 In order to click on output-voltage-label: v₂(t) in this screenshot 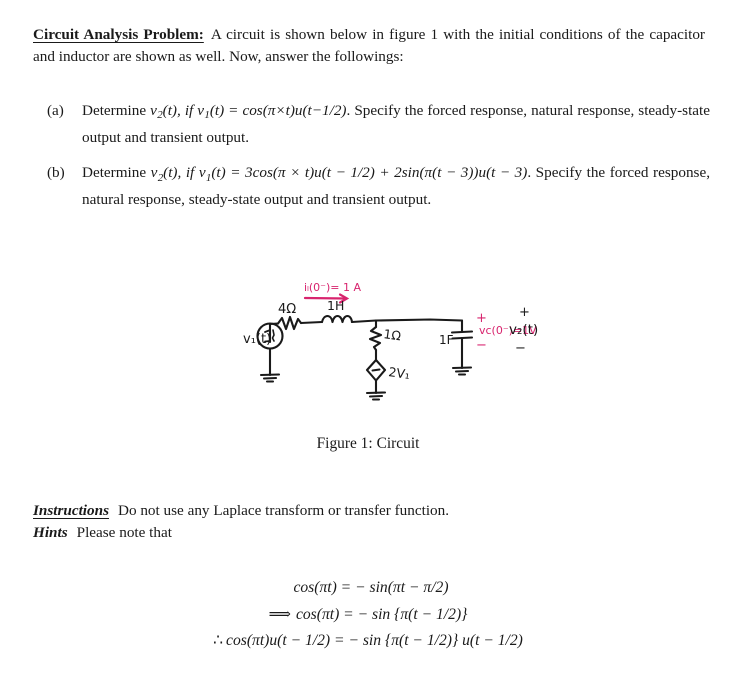, I will do `click(523, 330)`.